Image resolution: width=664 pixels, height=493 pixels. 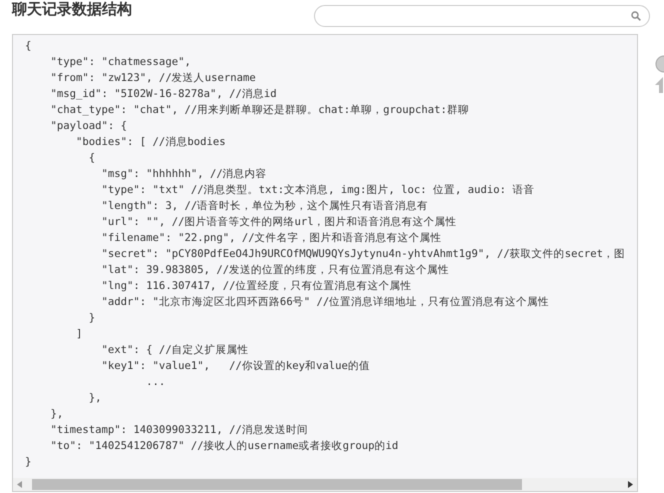 What do you see at coordinates (235, 366) in the screenshot?
I see `code-line: "key1": "value1", //你设置的key和value的值` at bounding box center [235, 366].